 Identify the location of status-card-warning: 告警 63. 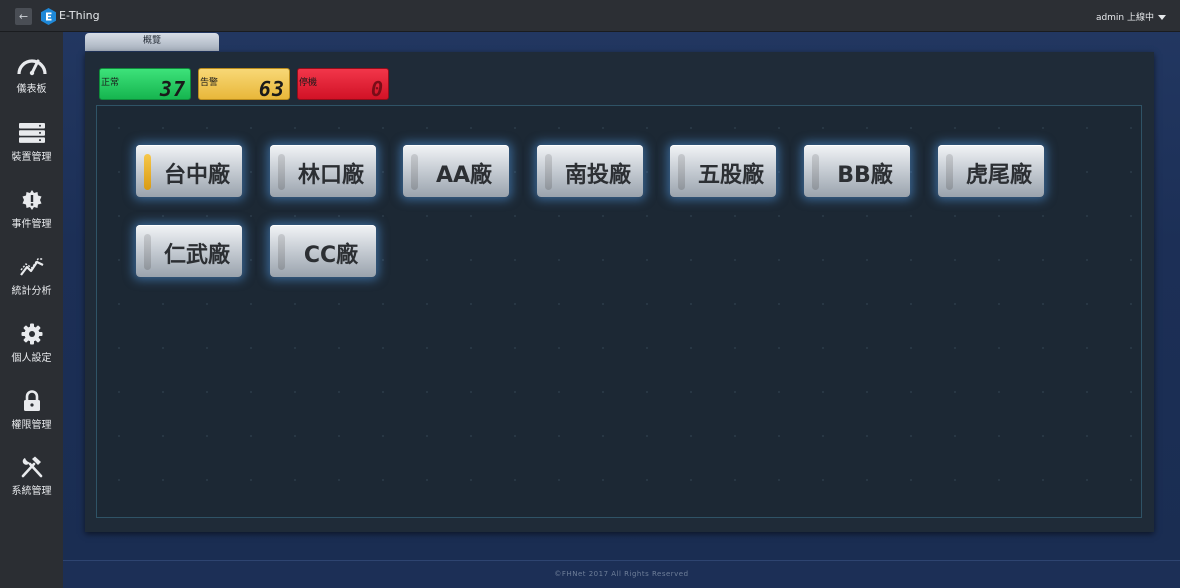
(244, 84).